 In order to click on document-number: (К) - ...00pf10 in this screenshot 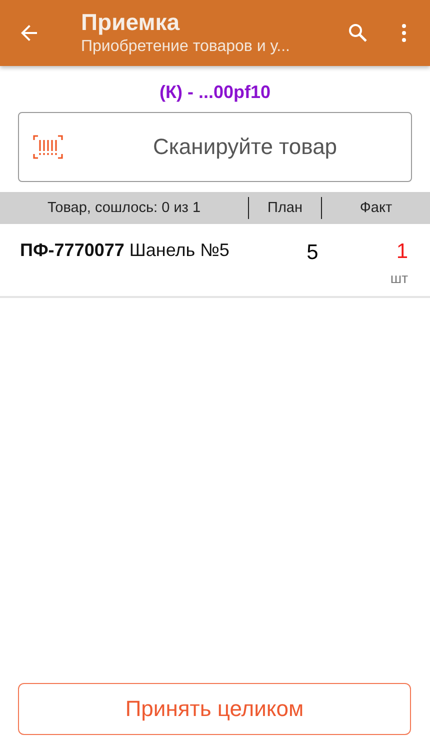, I will do `click(215, 92)`.